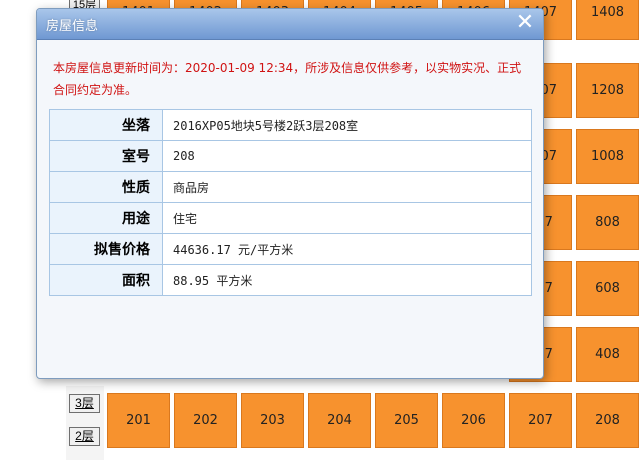  What do you see at coordinates (607, 420) in the screenshot?
I see `unit-cell: 208` at bounding box center [607, 420].